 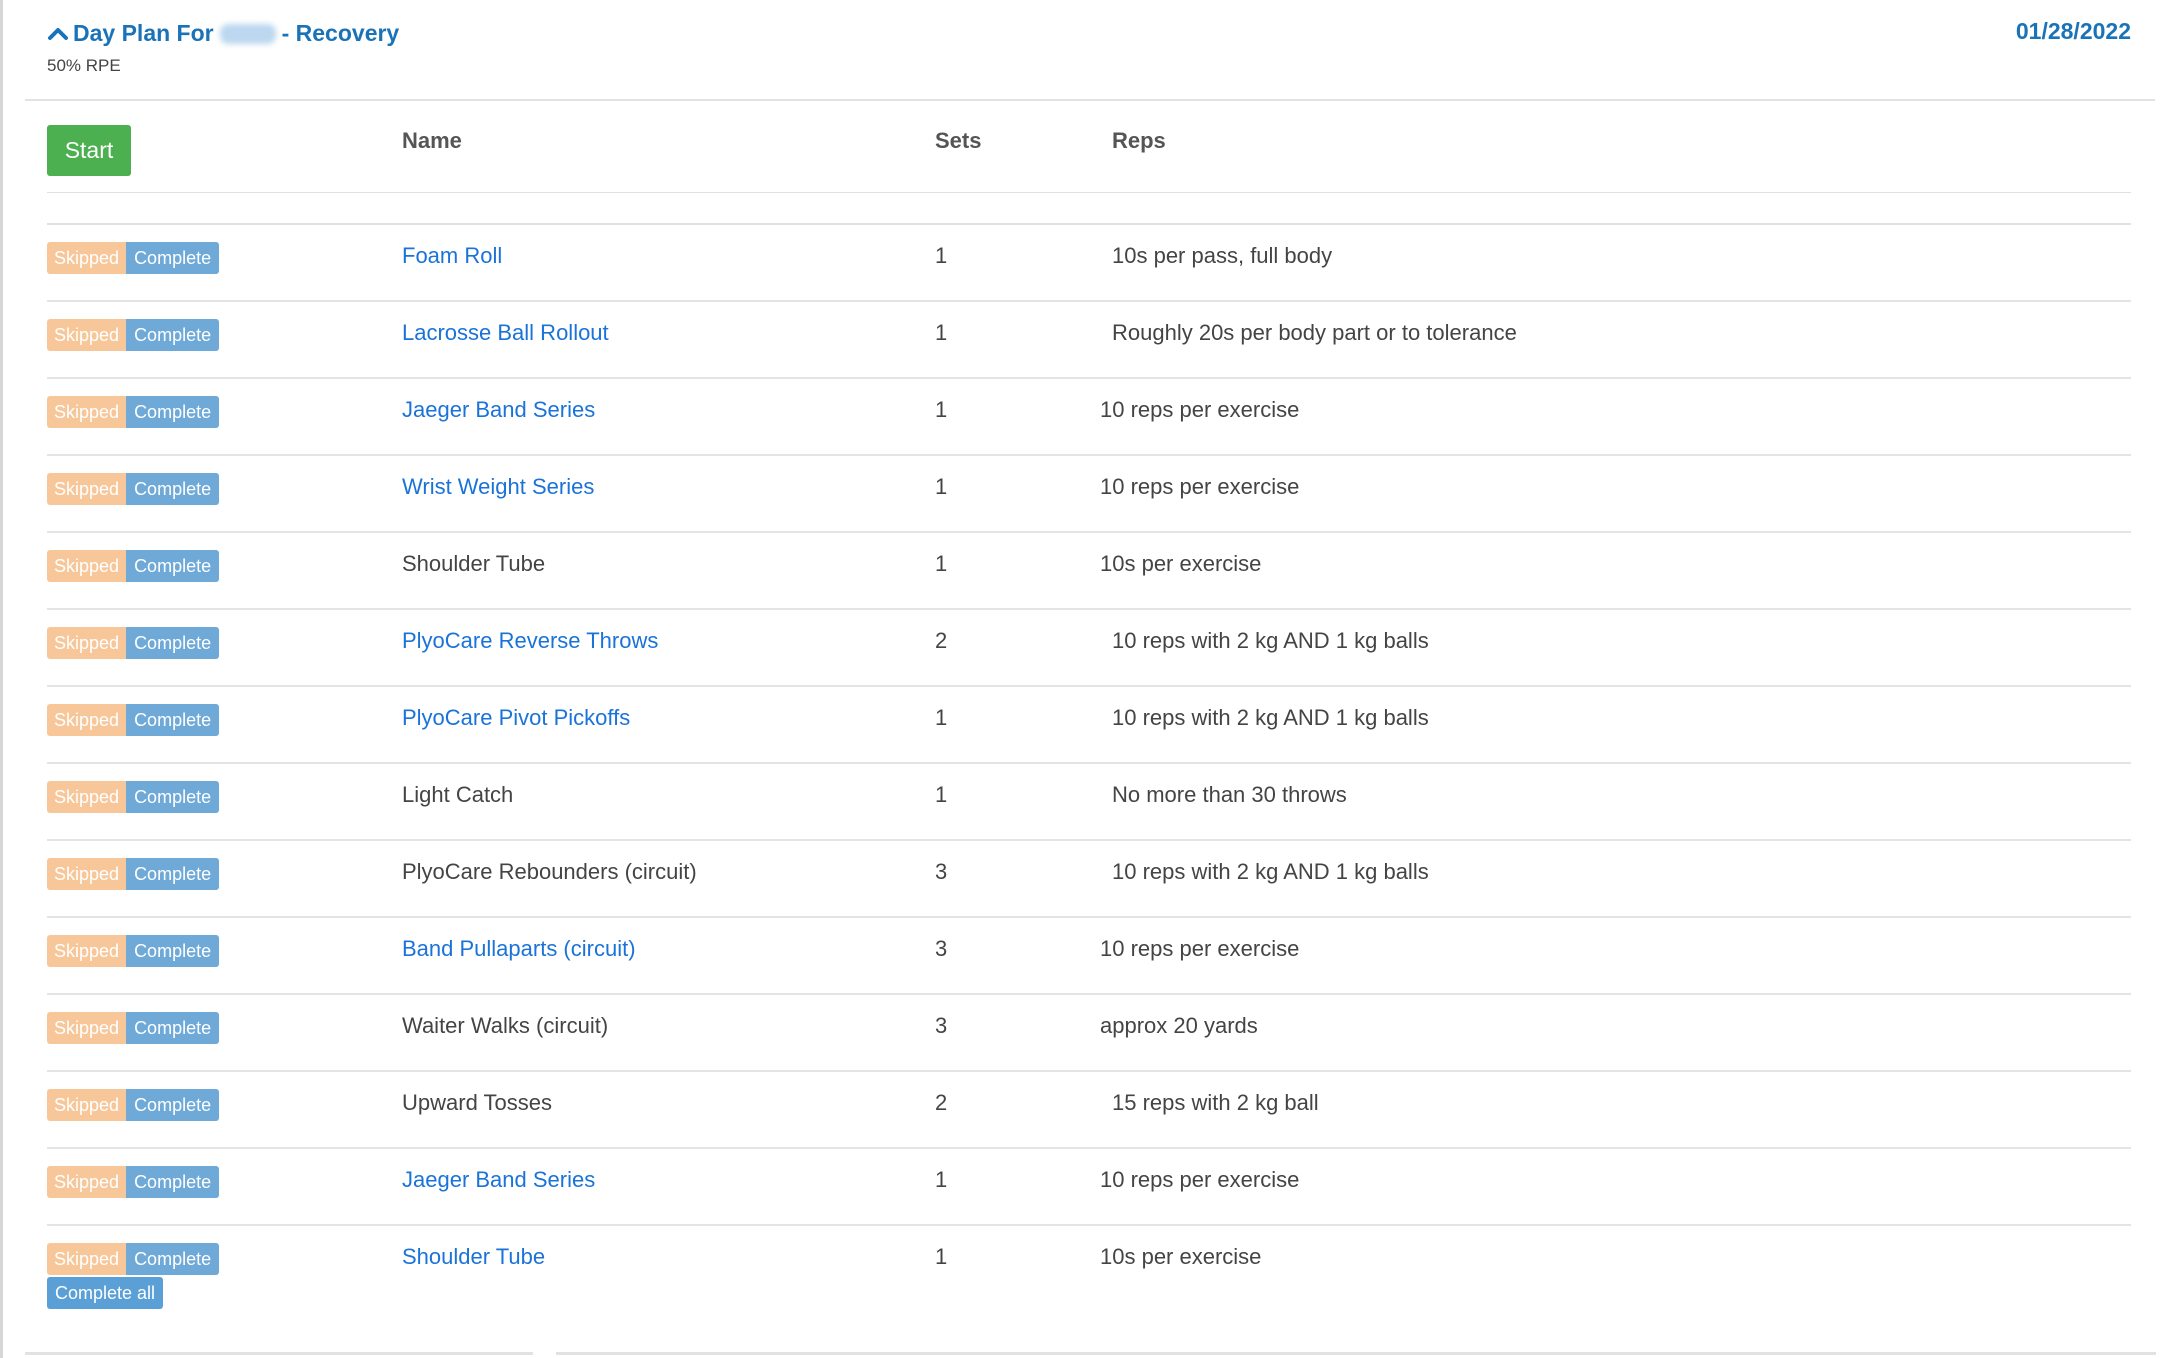 I want to click on table-header: Start Name Sets Reps, so click(x=1089, y=157).